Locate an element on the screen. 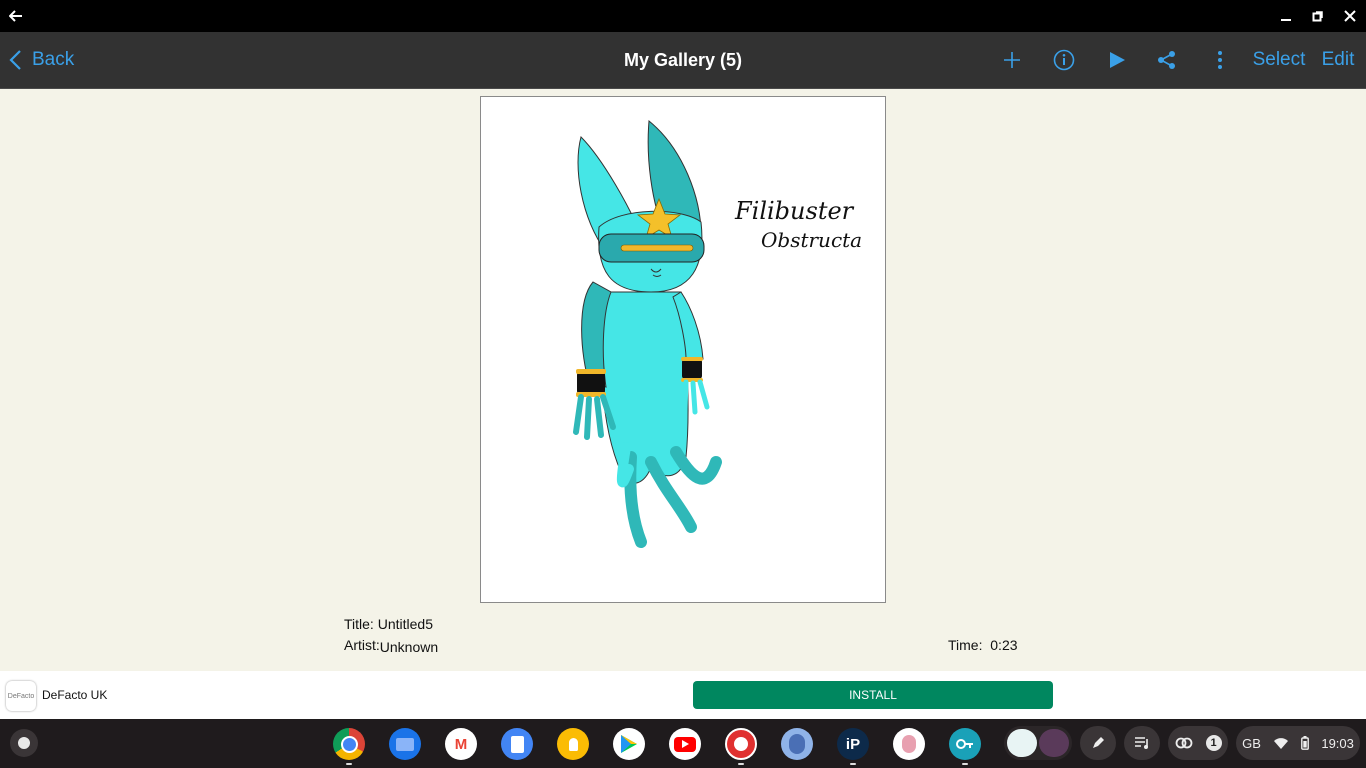 The height and width of the screenshot is (768, 1366). play-icon is located at coordinates (1117, 60).